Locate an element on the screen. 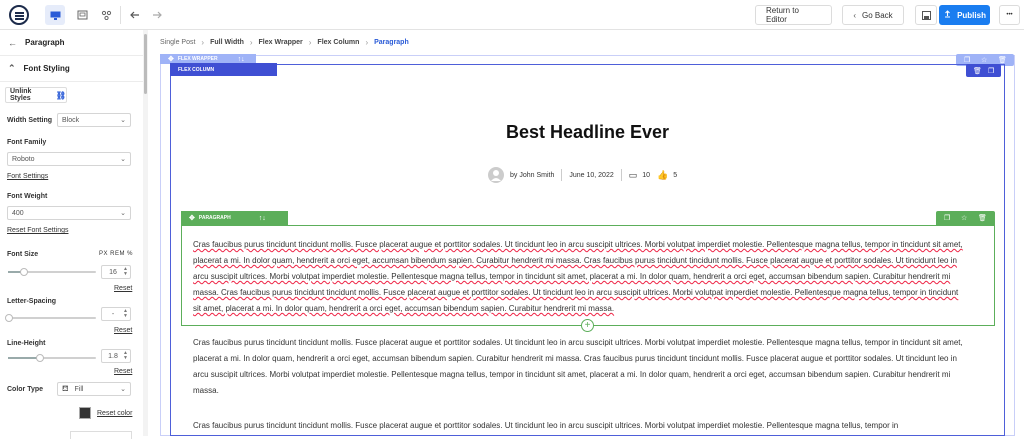  font-size-input: 16 ▲ ▼ is located at coordinates (116, 272).